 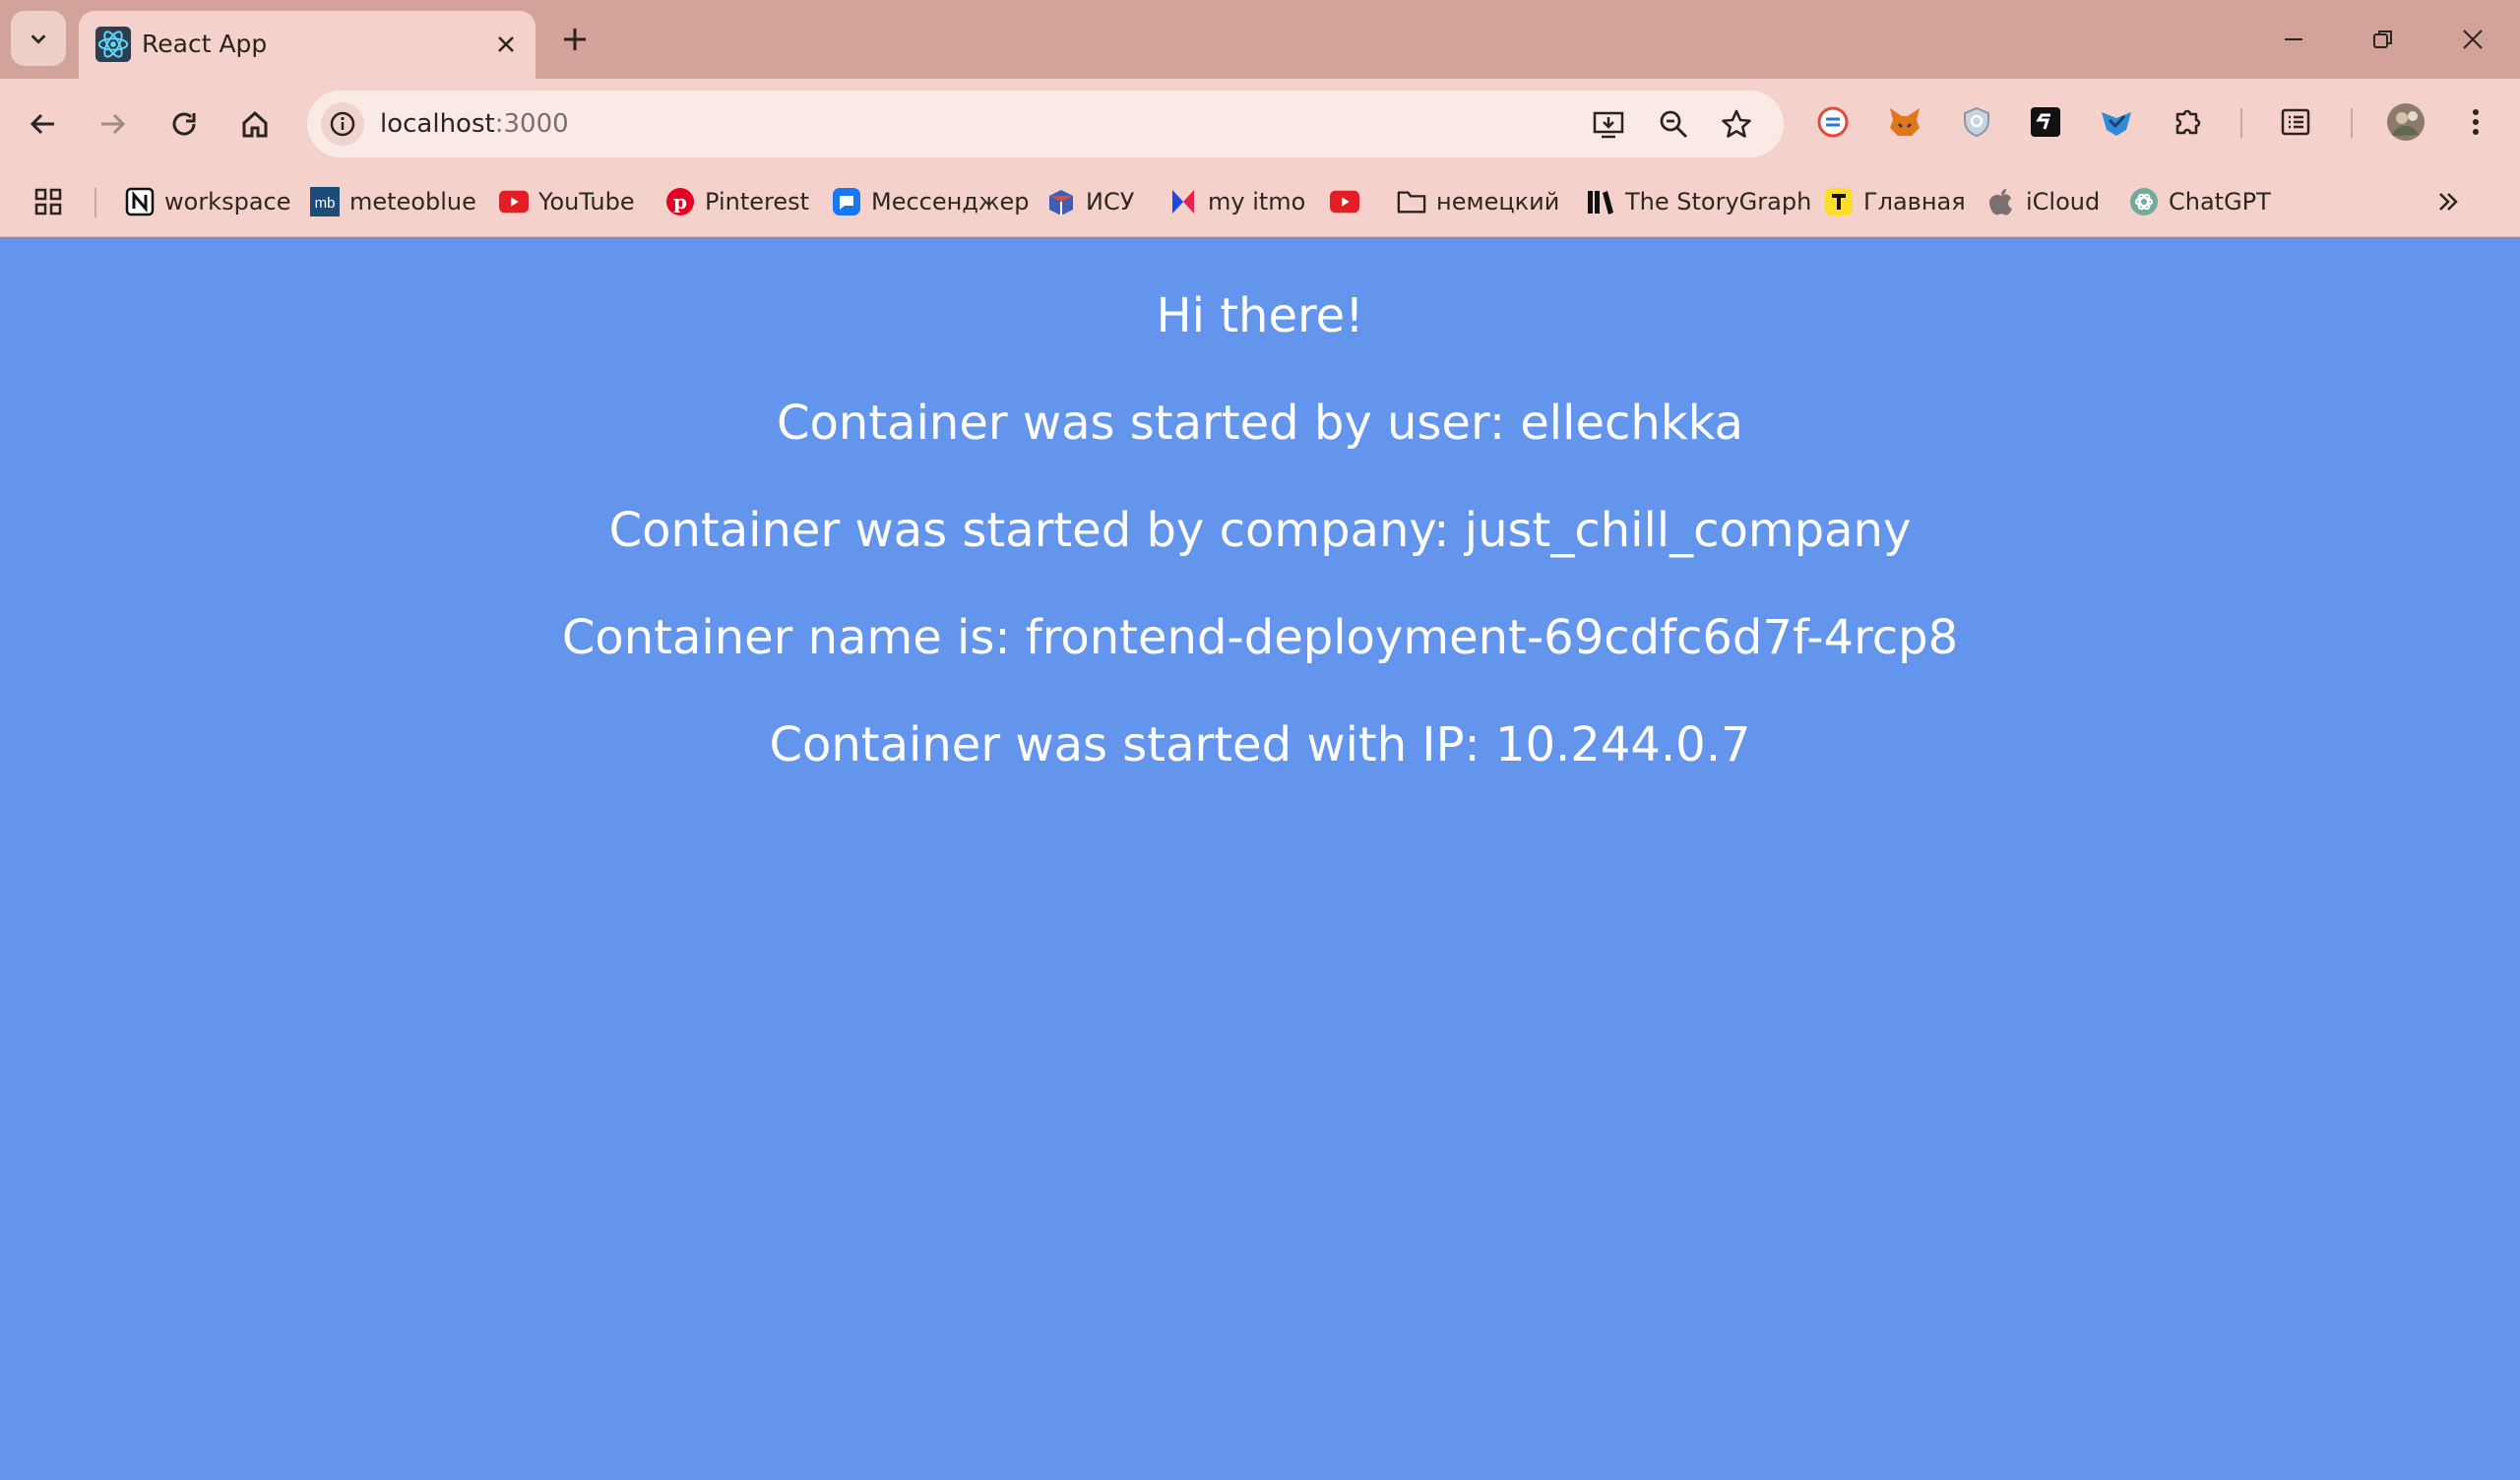 I want to click on bookmark-icloud: iCloud, so click(x=2043, y=201).